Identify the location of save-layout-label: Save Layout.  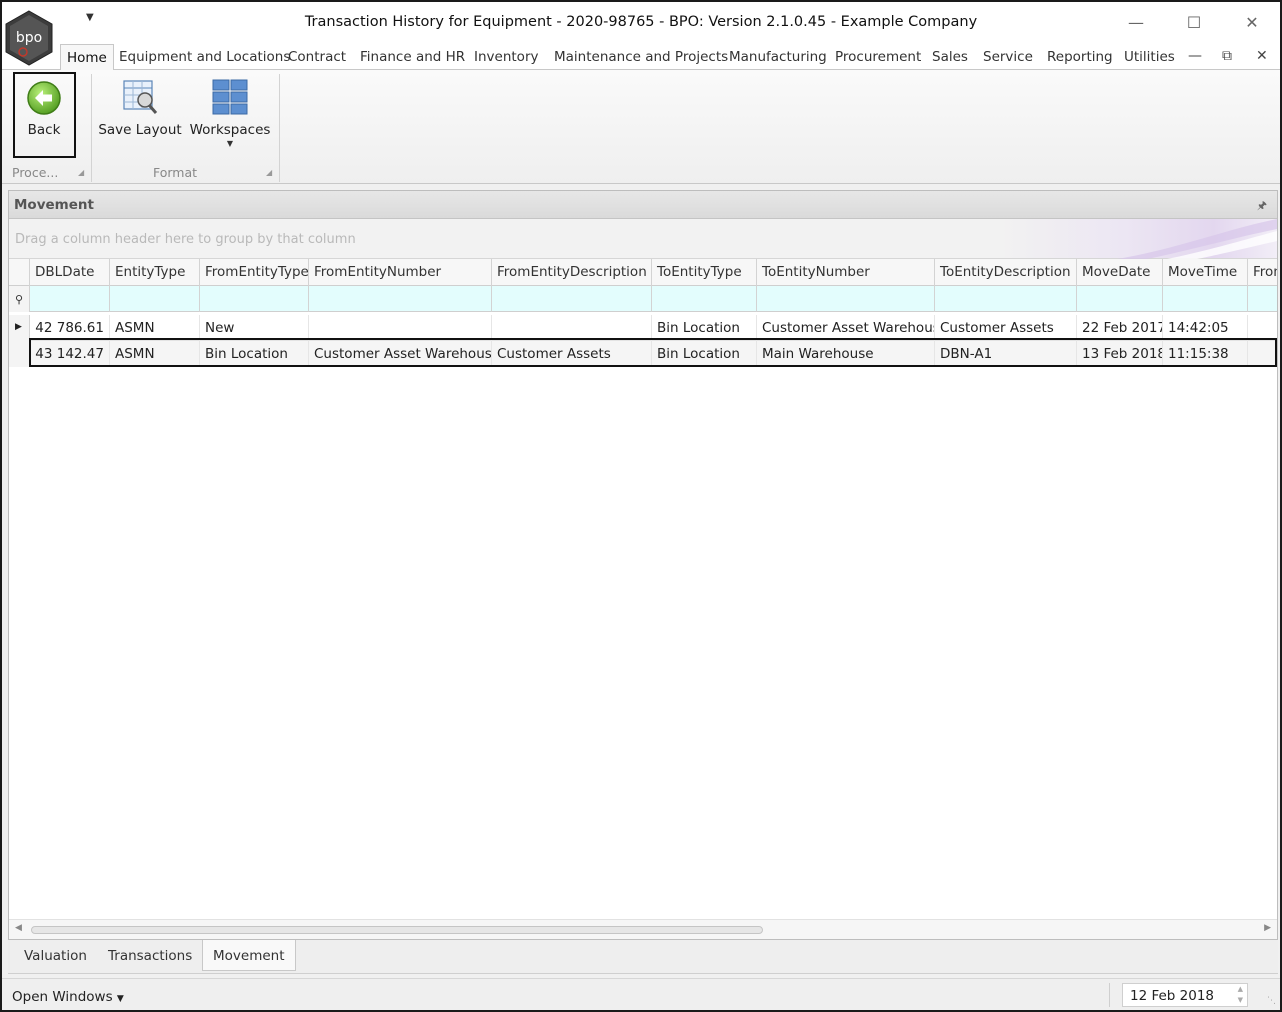
(140, 130).